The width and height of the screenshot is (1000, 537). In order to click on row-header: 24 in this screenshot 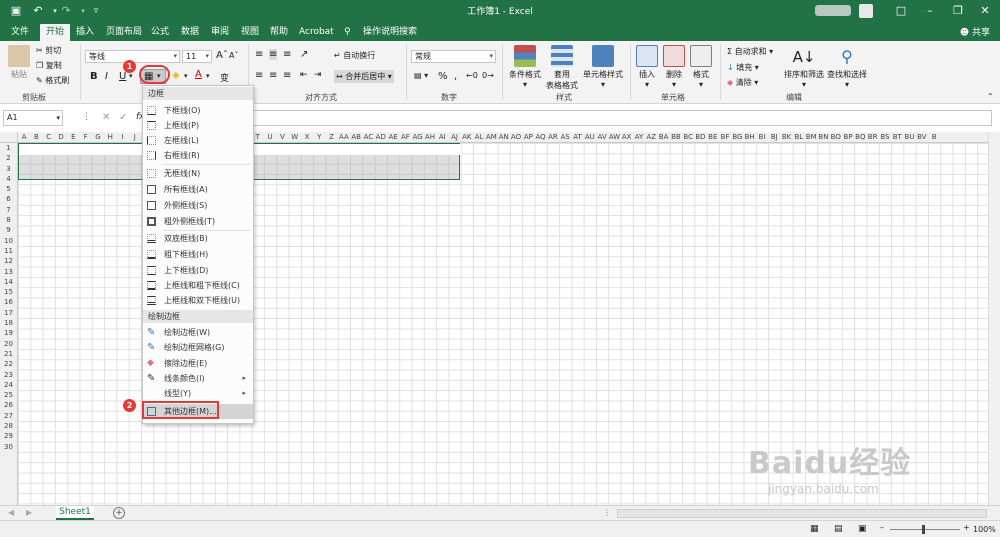, I will do `click(8, 385)`.